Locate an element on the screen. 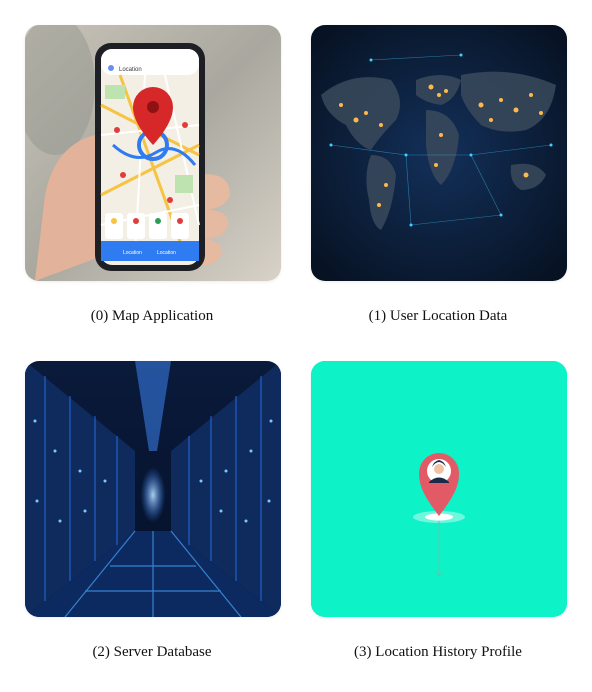 The height and width of the screenshot is (692, 592). phone-tab-right: Location is located at coordinates (166, 253).